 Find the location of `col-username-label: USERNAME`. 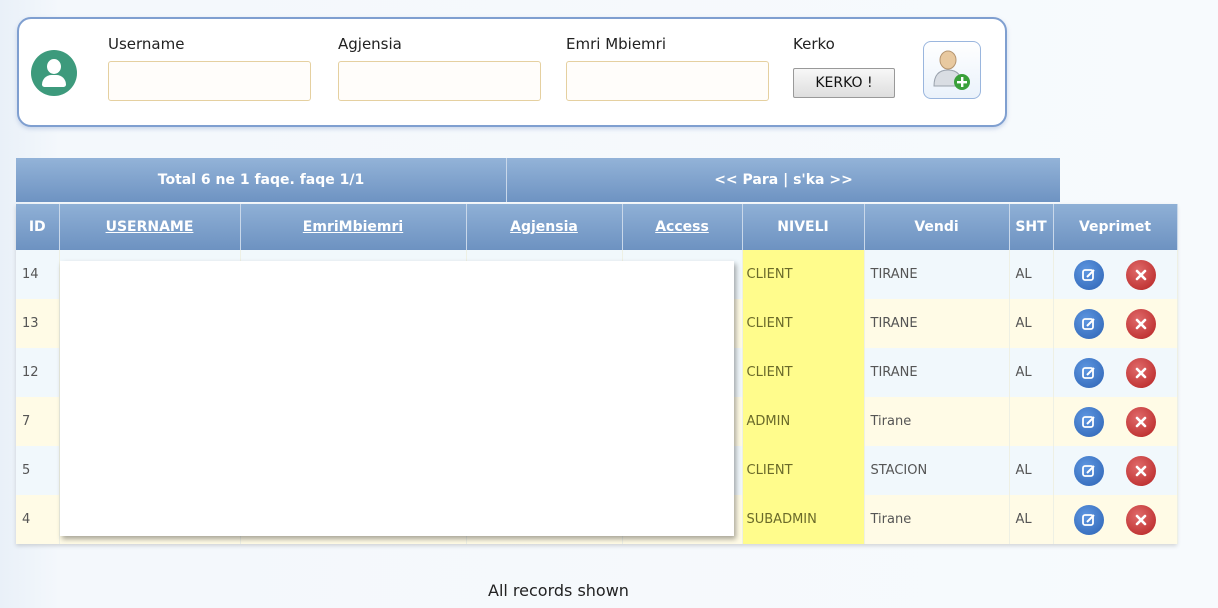

col-username-label: USERNAME is located at coordinates (150, 227).